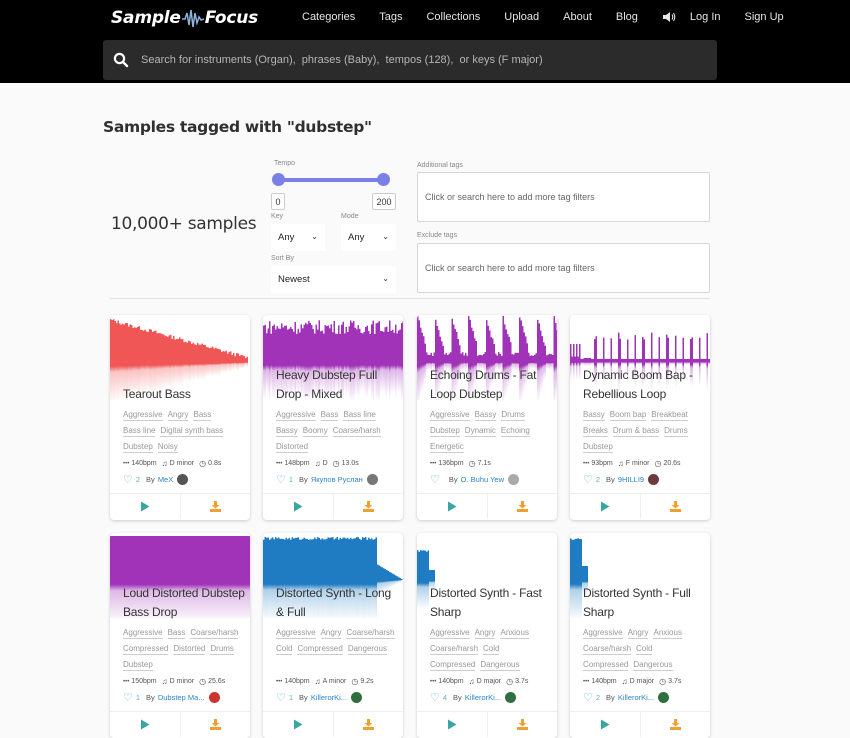 This screenshot has width=850, height=738. I want to click on tag-link: Boomy, so click(315, 431).